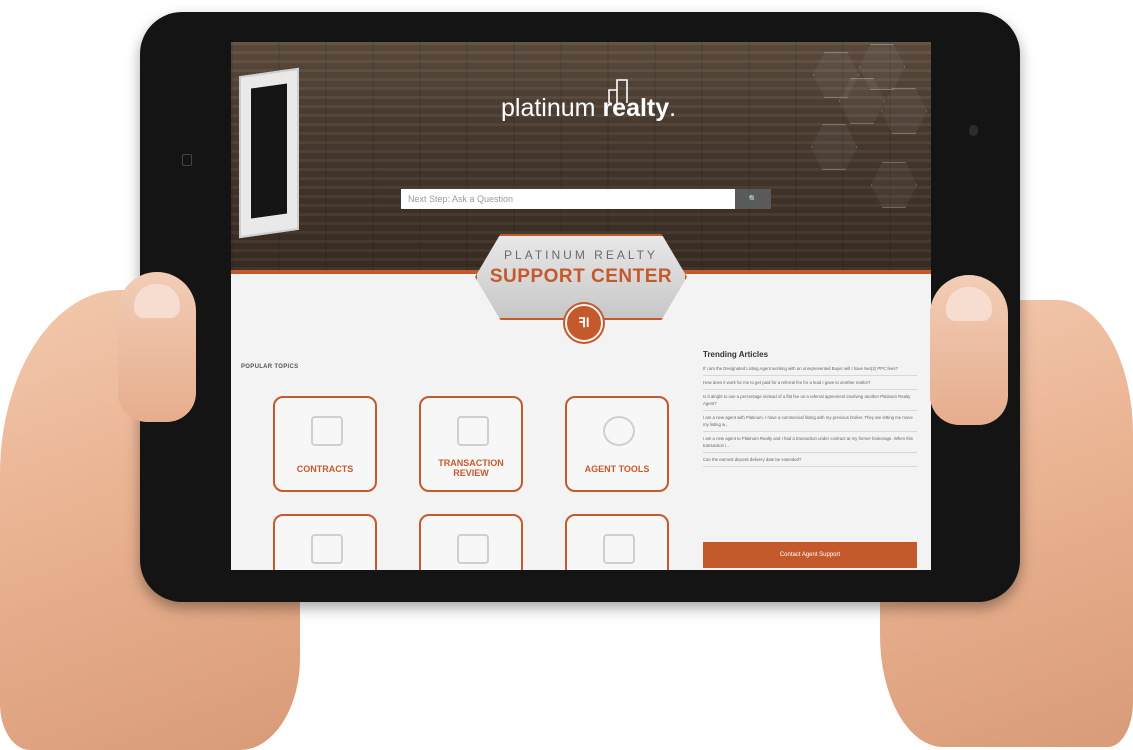  What do you see at coordinates (157, 301) in the screenshot?
I see `thumbnail-left` at bounding box center [157, 301].